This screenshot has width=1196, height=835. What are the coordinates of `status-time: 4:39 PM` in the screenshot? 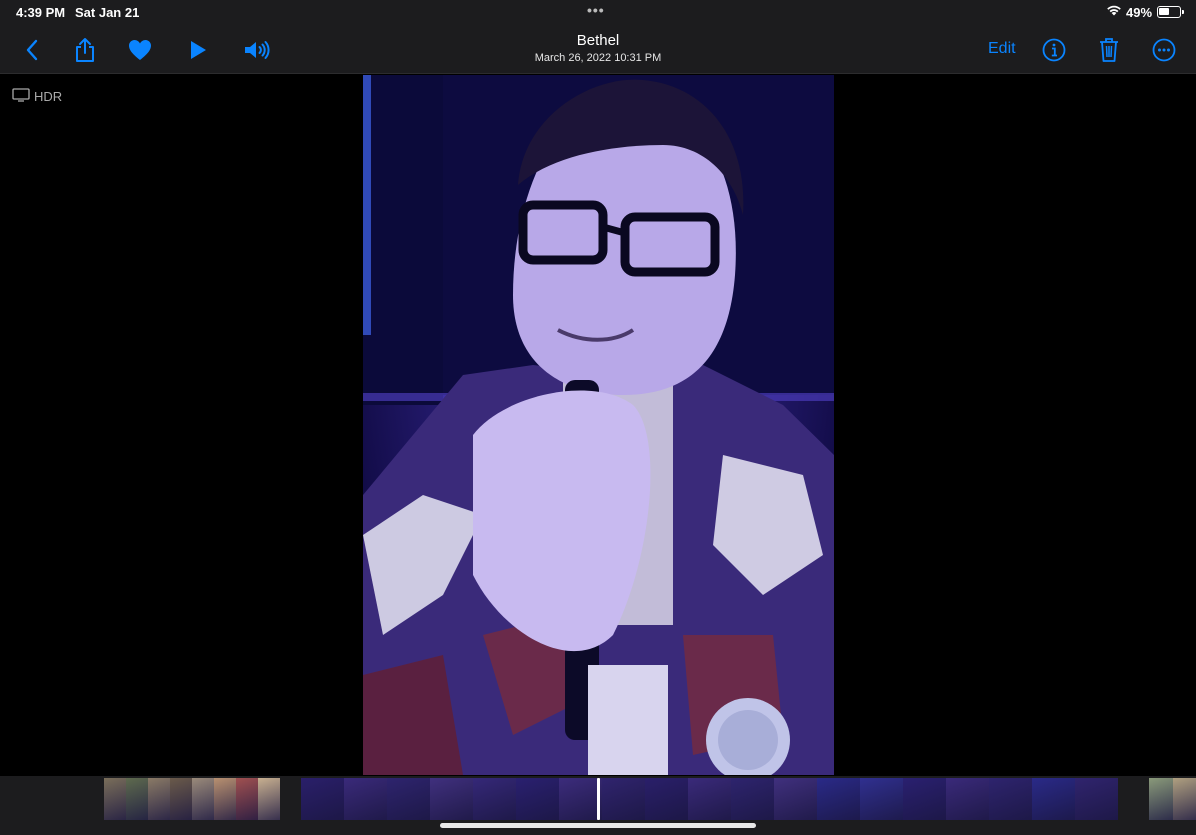 It's located at (41, 12).